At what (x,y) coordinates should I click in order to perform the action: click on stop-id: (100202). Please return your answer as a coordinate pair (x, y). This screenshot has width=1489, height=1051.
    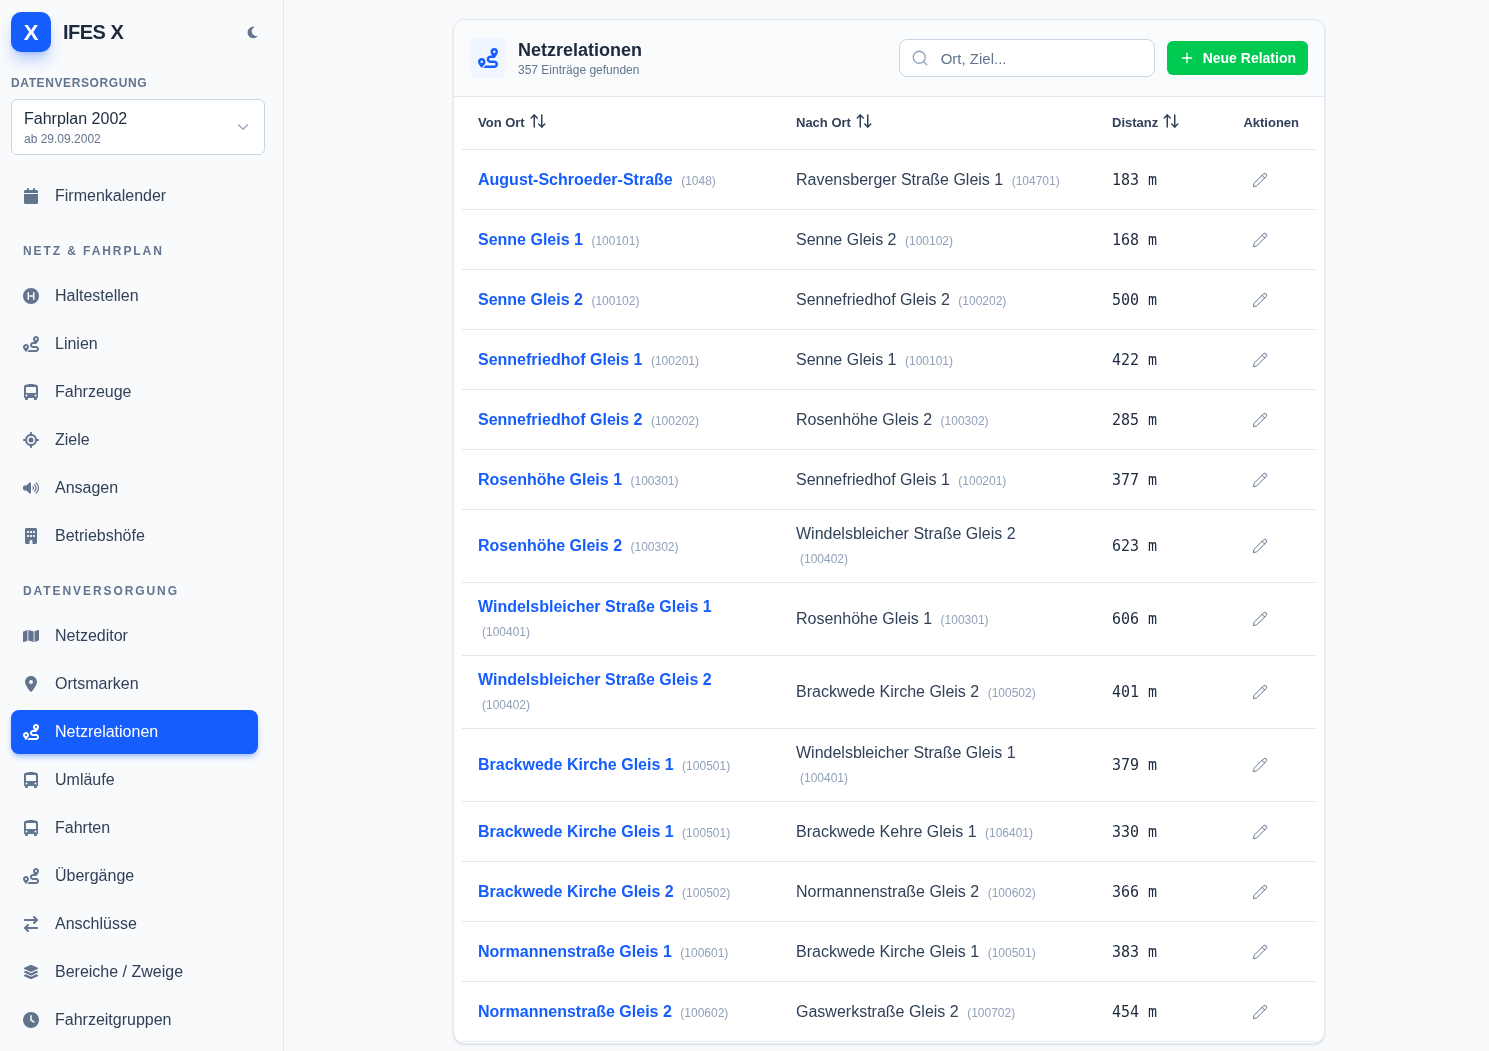
    Looking at the image, I should click on (674, 420).